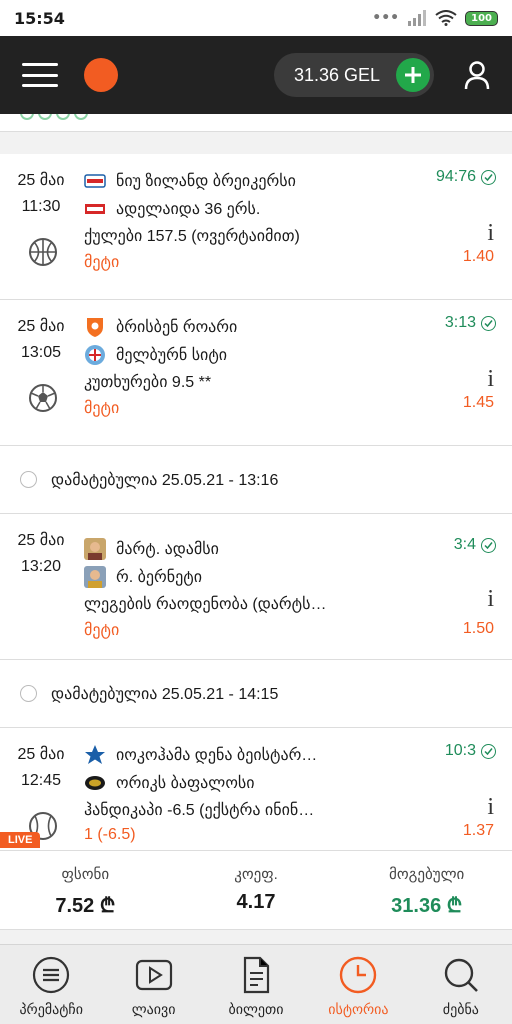 This screenshot has height=1024, width=512. Describe the element at coordinates (167, 549) in the screenshot. I see `player-one: მარტ. ადამსი` at that location.